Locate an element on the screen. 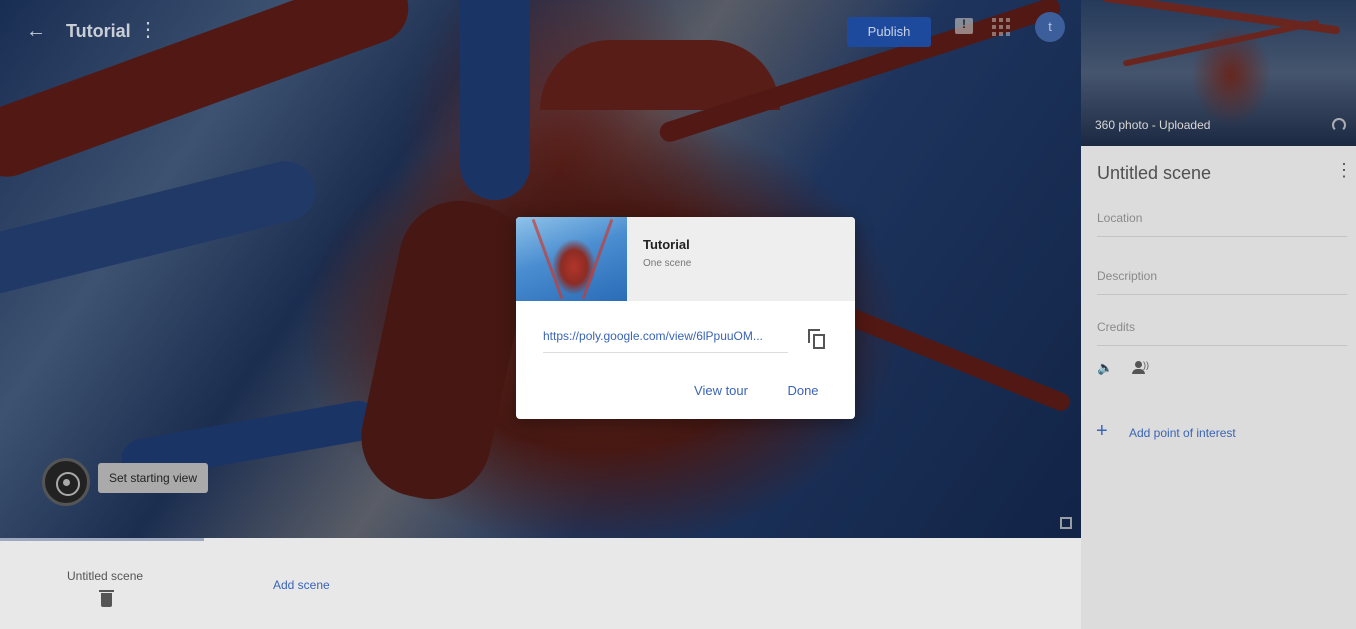  dialog-title: Tutorial is located at coordinates (666, 244).